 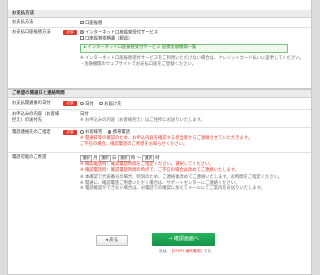 I want to click on option-mobile-phone: 携帯電話, so click(x=118, y=132).